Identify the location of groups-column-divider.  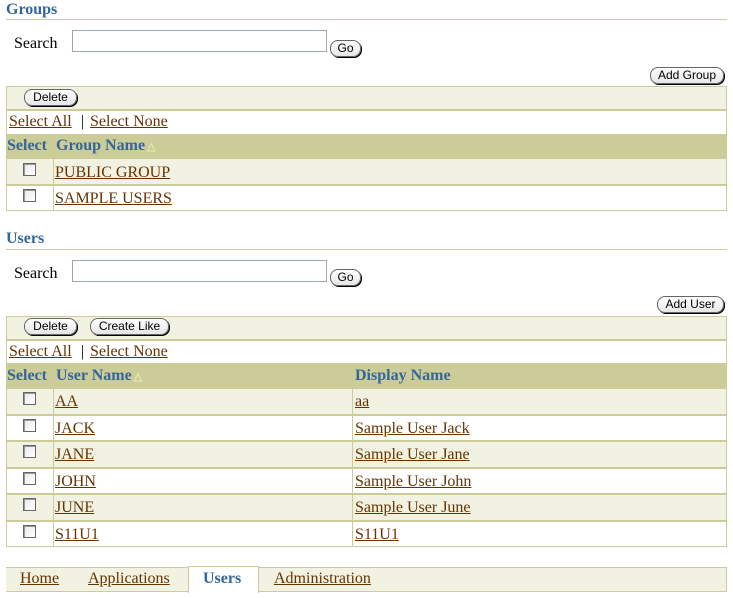
(53, 173).